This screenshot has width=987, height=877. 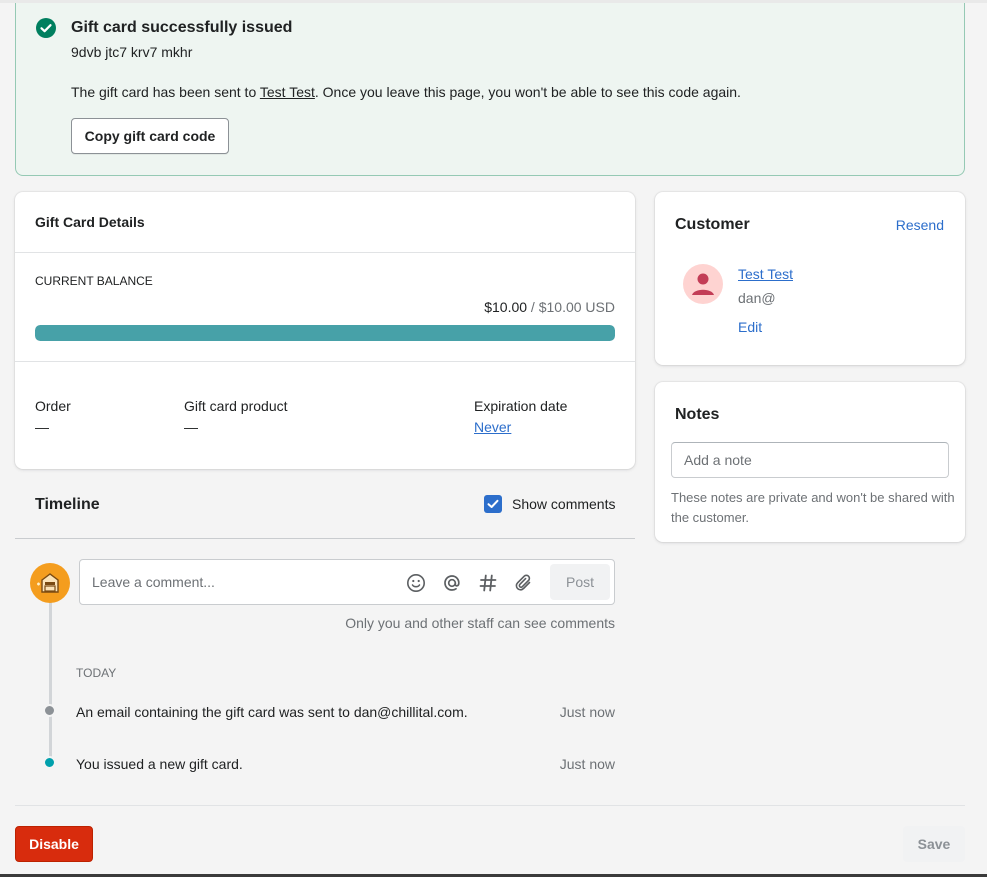 I want to click on product-value: —, so click(x=191, y=427).